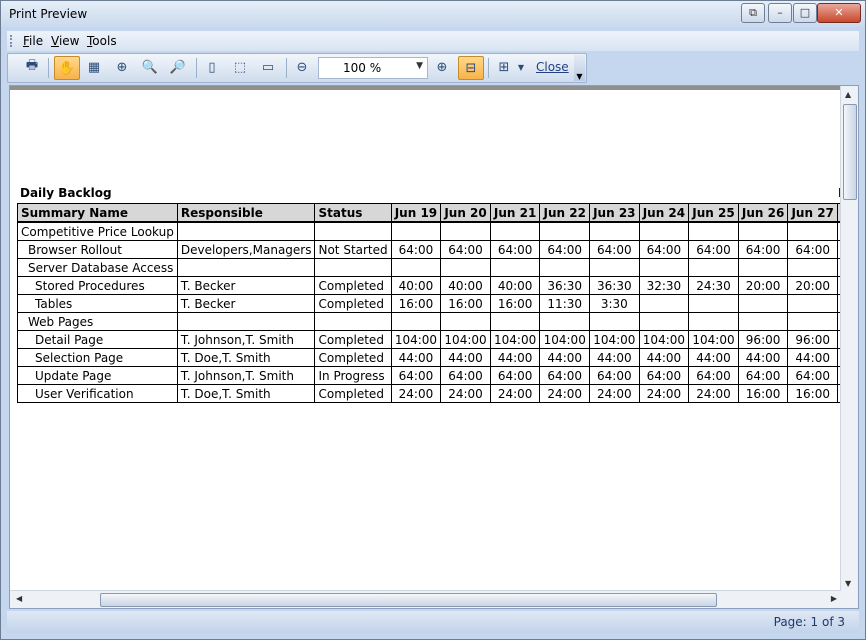 The image size is (866, 640). What do you see at coordinates (97, 213) in the screenshot?
I see `column-header: Summary Name` at bounding box center [97, 213].